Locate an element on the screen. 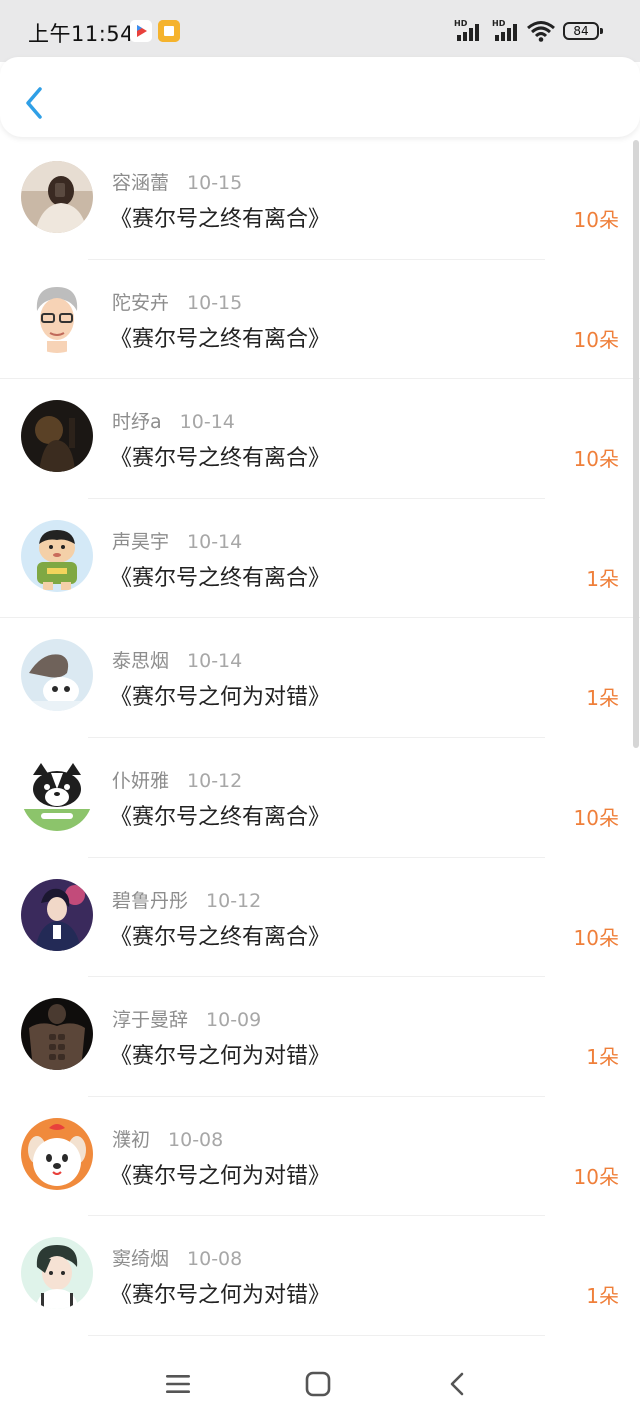 This screenshot has width=640, height=1423. divider is located at coordinates (316, 1335).